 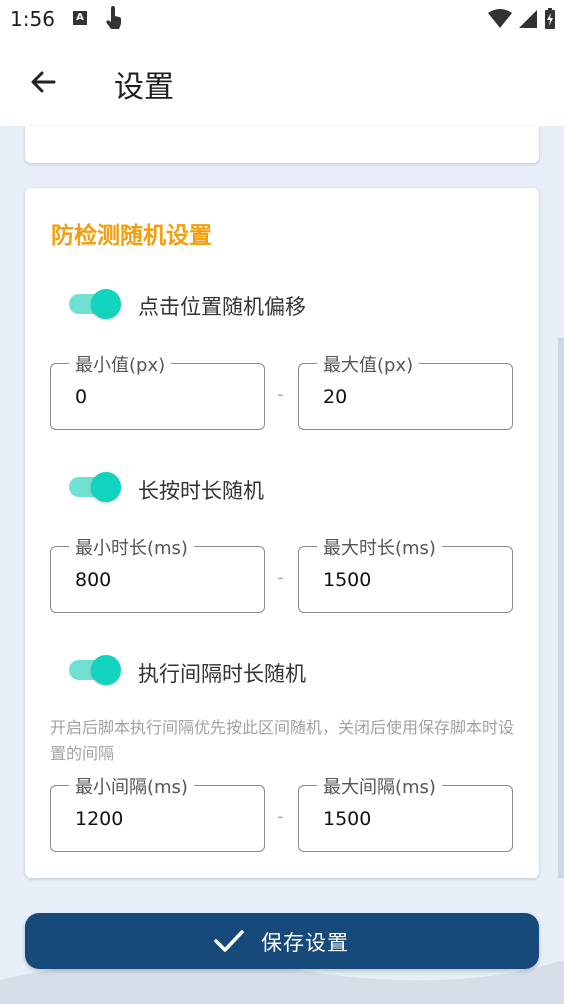 I want to click on click-offset-label: 点击位置随机偏移, so click(x=222, y=307).